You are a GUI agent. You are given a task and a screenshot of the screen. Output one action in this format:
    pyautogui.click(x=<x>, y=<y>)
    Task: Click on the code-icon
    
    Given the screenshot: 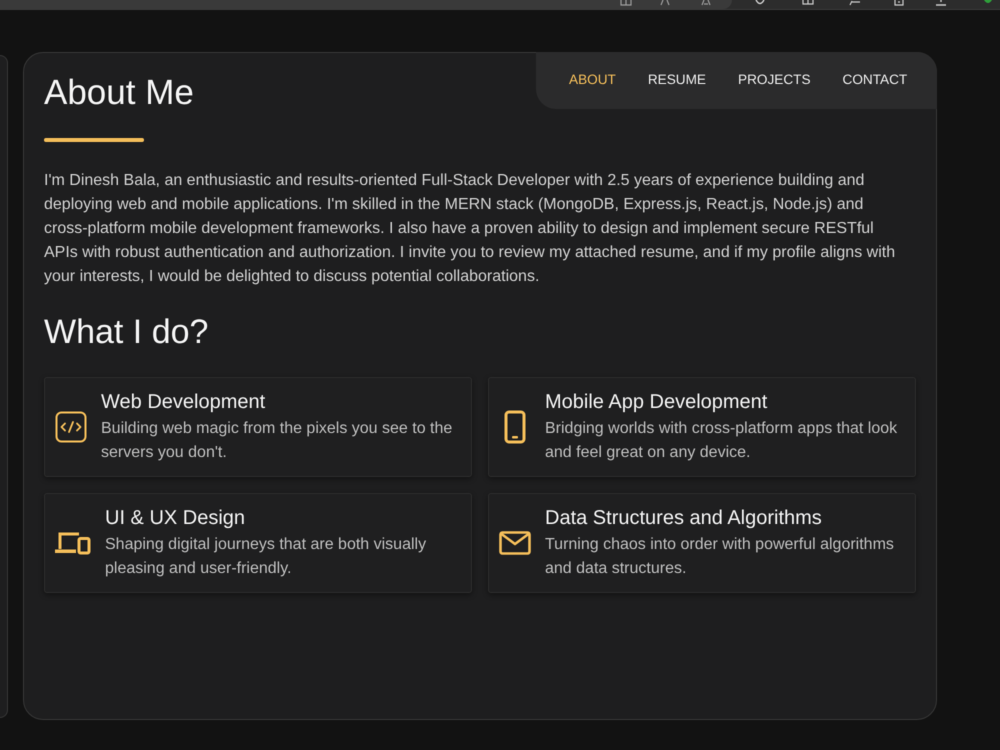 What is the action you would take?
    pyautogui.click(x=71, y=427)
    